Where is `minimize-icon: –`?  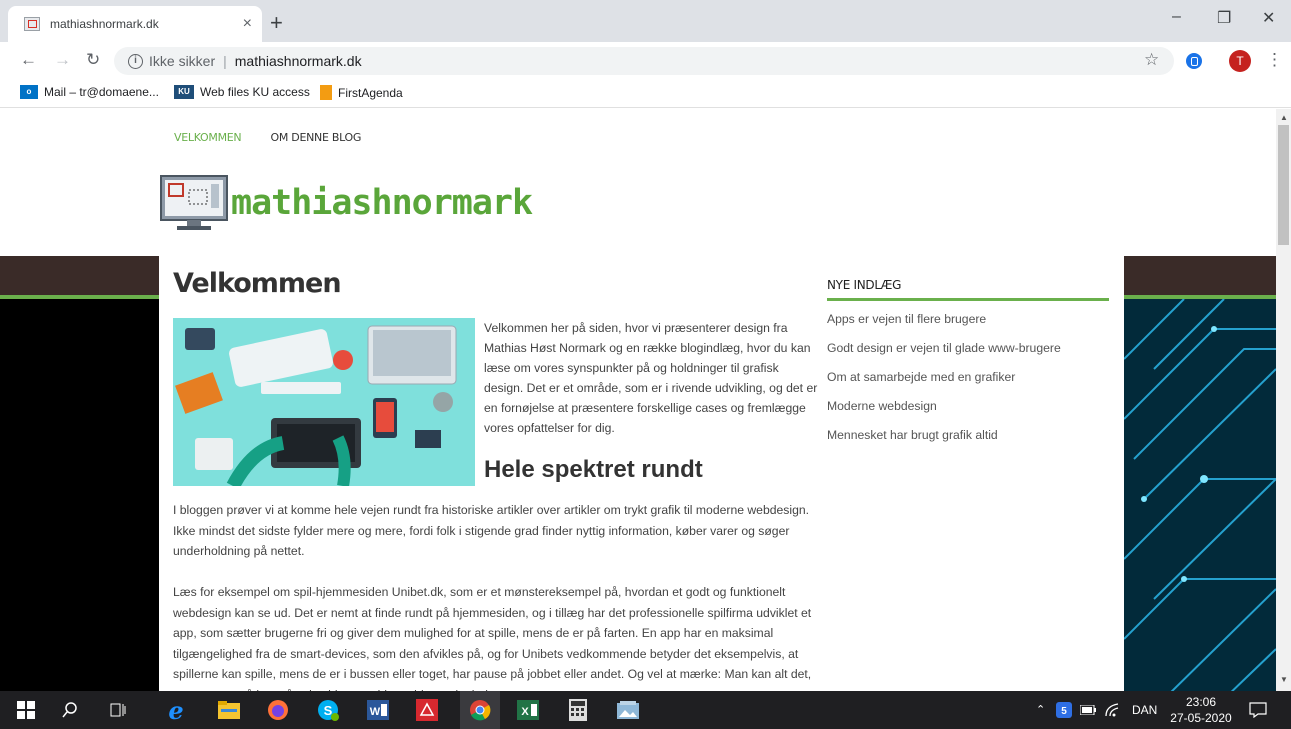
minimize-icon: – is located at coordinates (1176, 17).